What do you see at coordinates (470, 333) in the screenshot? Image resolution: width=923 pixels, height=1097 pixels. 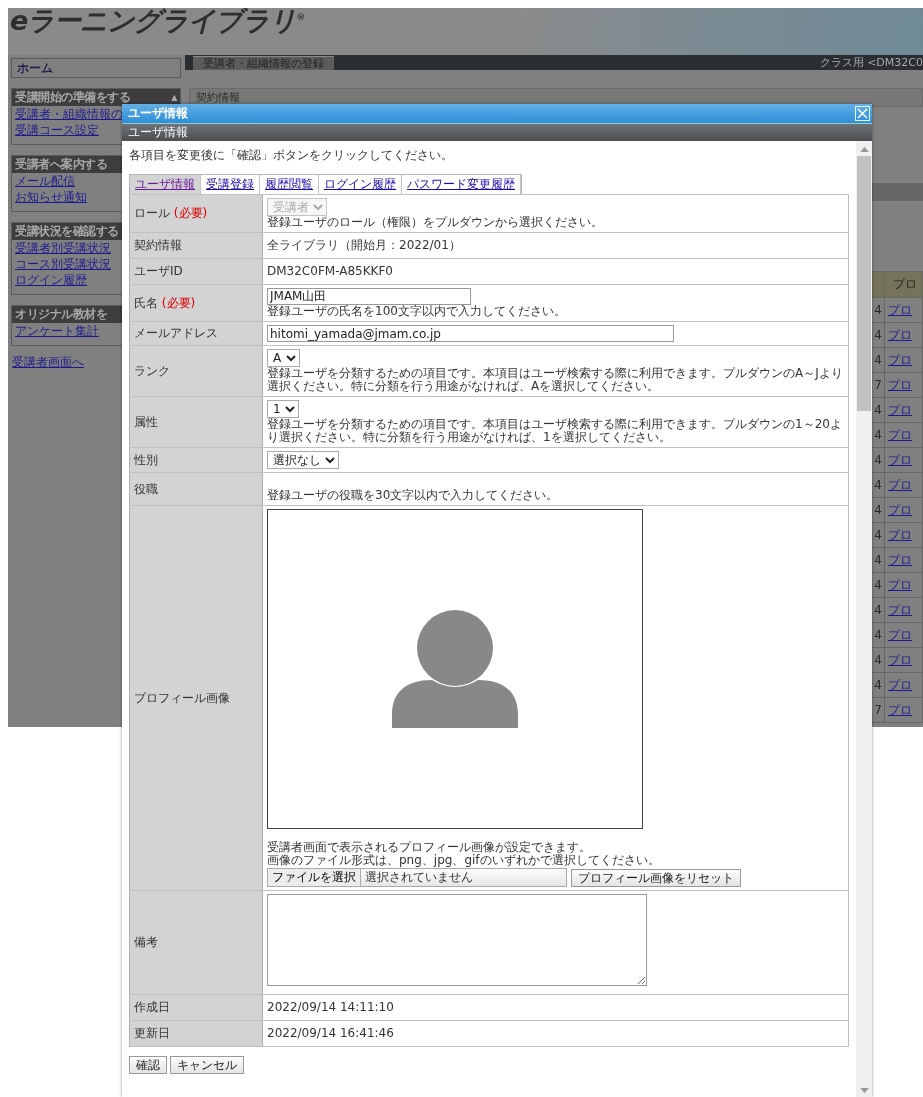 I see `text-field: hitomi_yamada@jmam.co.jp` at bounding box center [470, 333].